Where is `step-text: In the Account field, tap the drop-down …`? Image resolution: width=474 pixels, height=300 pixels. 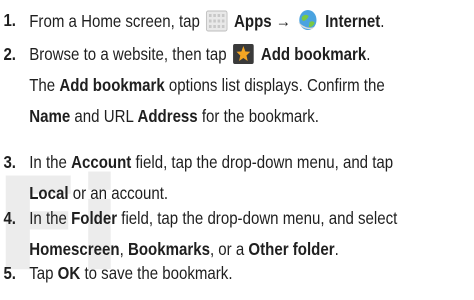
step-text: In the Account field, tap the drop-down … is located at coordinates (211, 177).